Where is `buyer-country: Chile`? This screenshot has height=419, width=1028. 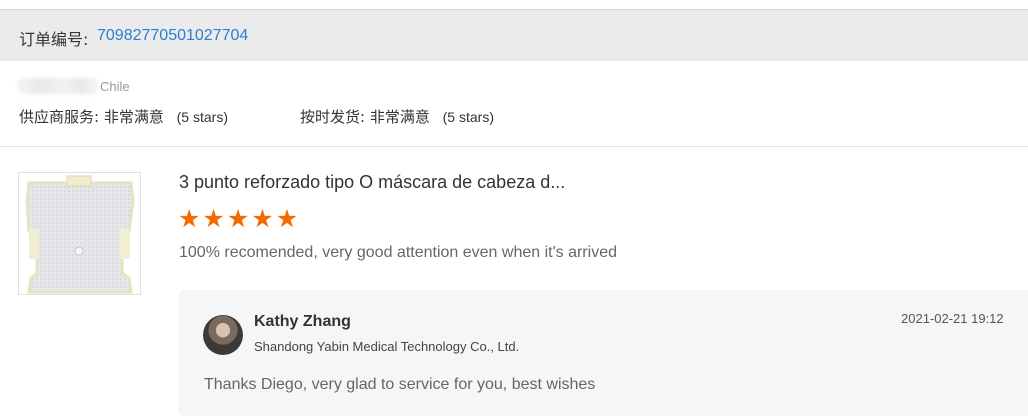 buyer-country: Chile is located at coordinates (115, 86).